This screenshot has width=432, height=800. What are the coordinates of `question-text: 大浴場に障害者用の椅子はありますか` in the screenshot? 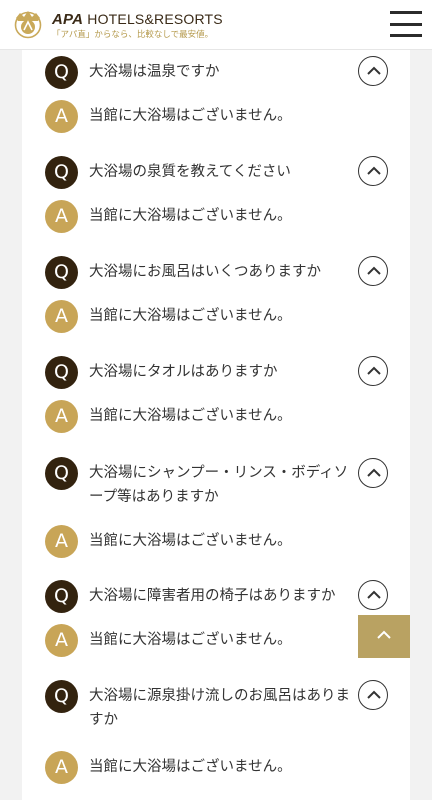 It's located at (212, 596).